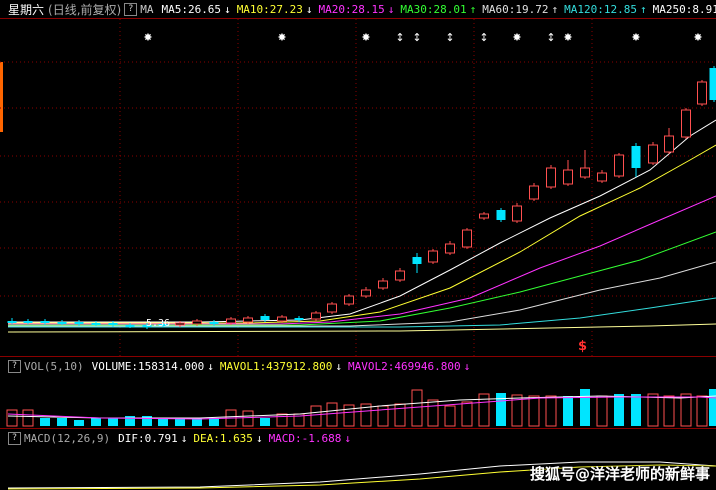 This screenshot has height=490, width=716. What do you see at coordinates (54, 366) in the screenshot?
I see `vol-indicator-name: VOL(5,10)` at bounding box center [54, 366].